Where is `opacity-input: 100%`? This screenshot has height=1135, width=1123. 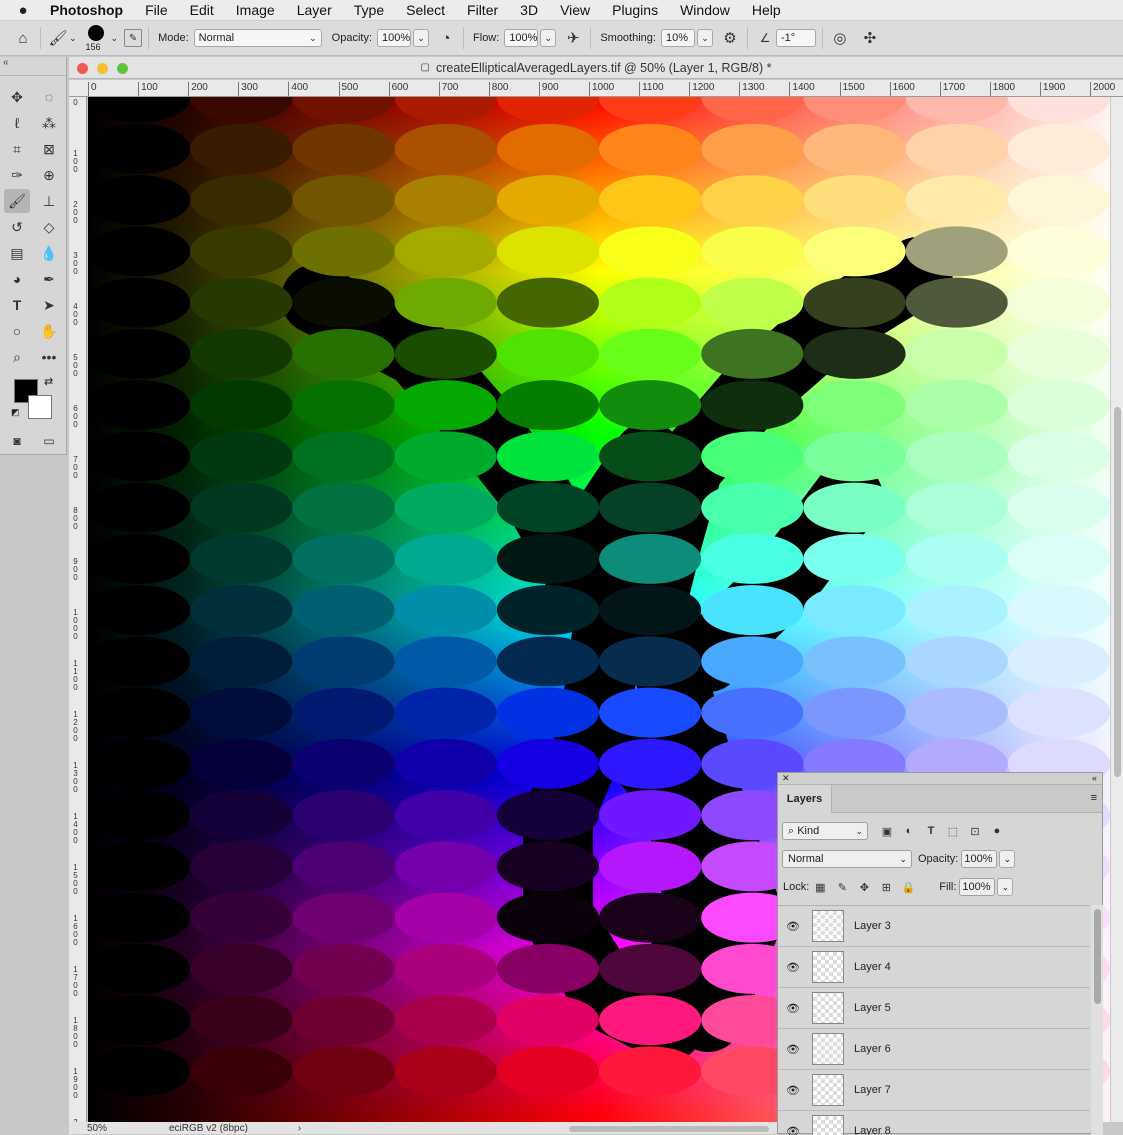
opacity-input: 100% is located at coordinates (394, 38).